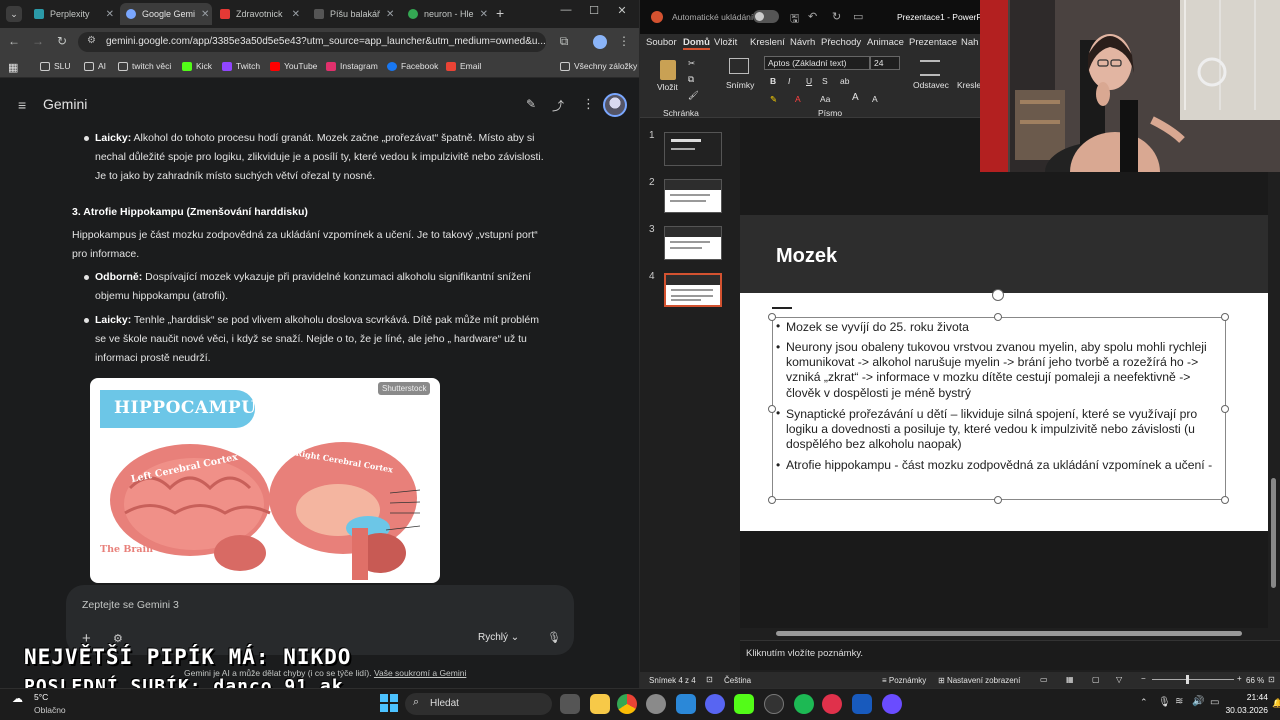 Image resolution: width=1280 pixels, height=720 pixels. Describe the element at coordinates (1179, 701) in the screenshot. I see `wifi-icon: ≋` at that location.